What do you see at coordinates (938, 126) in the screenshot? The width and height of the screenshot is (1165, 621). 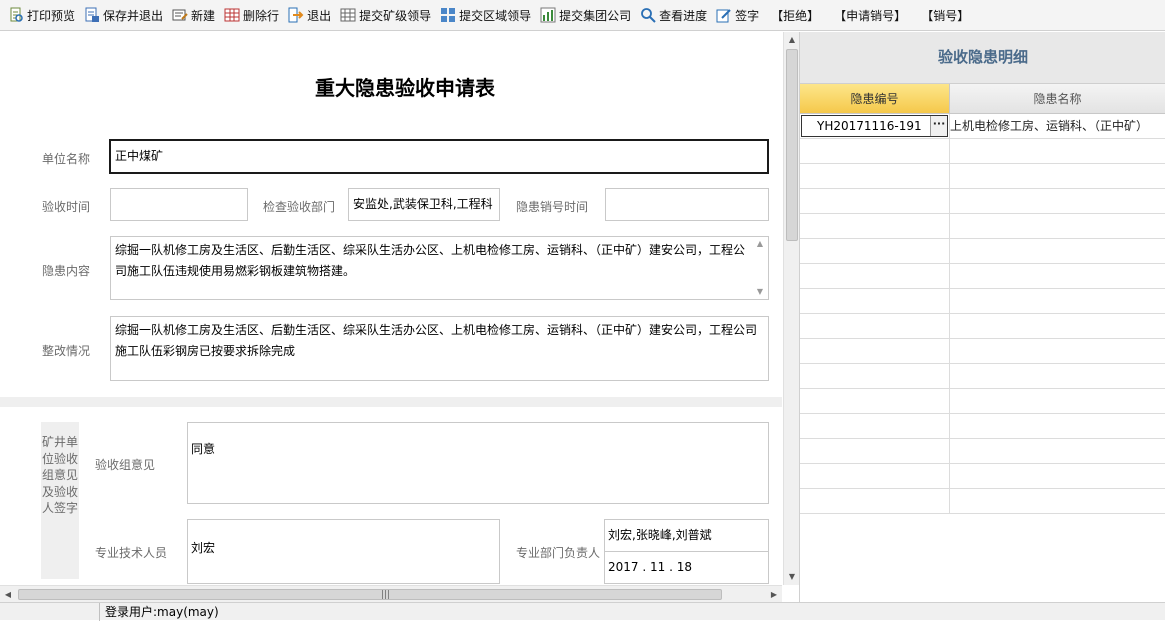 I see `ellipsis-icon: ···` at bounding box center [938, 126].